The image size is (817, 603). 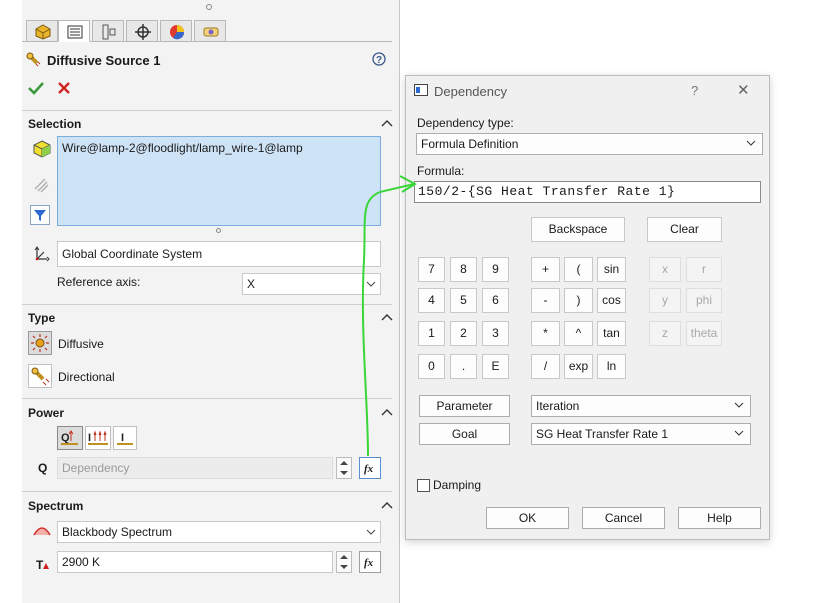 What do you see at coordinates (589, 144) in the screenshot?
I see `dependency-type-select: Formula Definition` at bounding box center [589, 144].